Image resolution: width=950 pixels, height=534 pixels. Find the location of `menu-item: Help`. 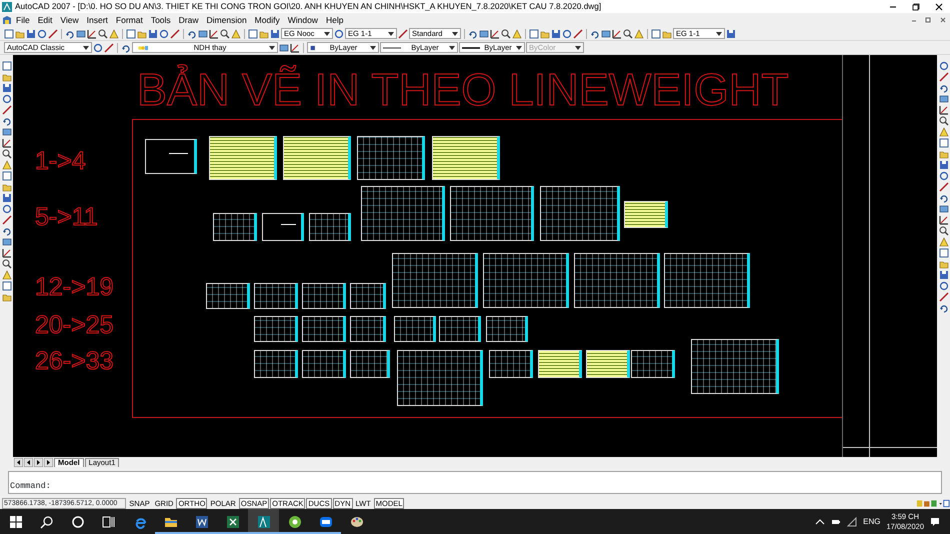

menu-item: Help is located at coordinates (335, 20).